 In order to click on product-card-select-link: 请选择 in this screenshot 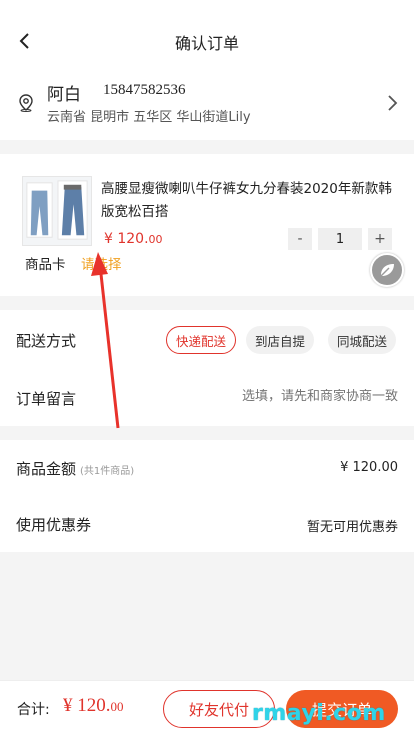, I will do `click(101, 263)`.